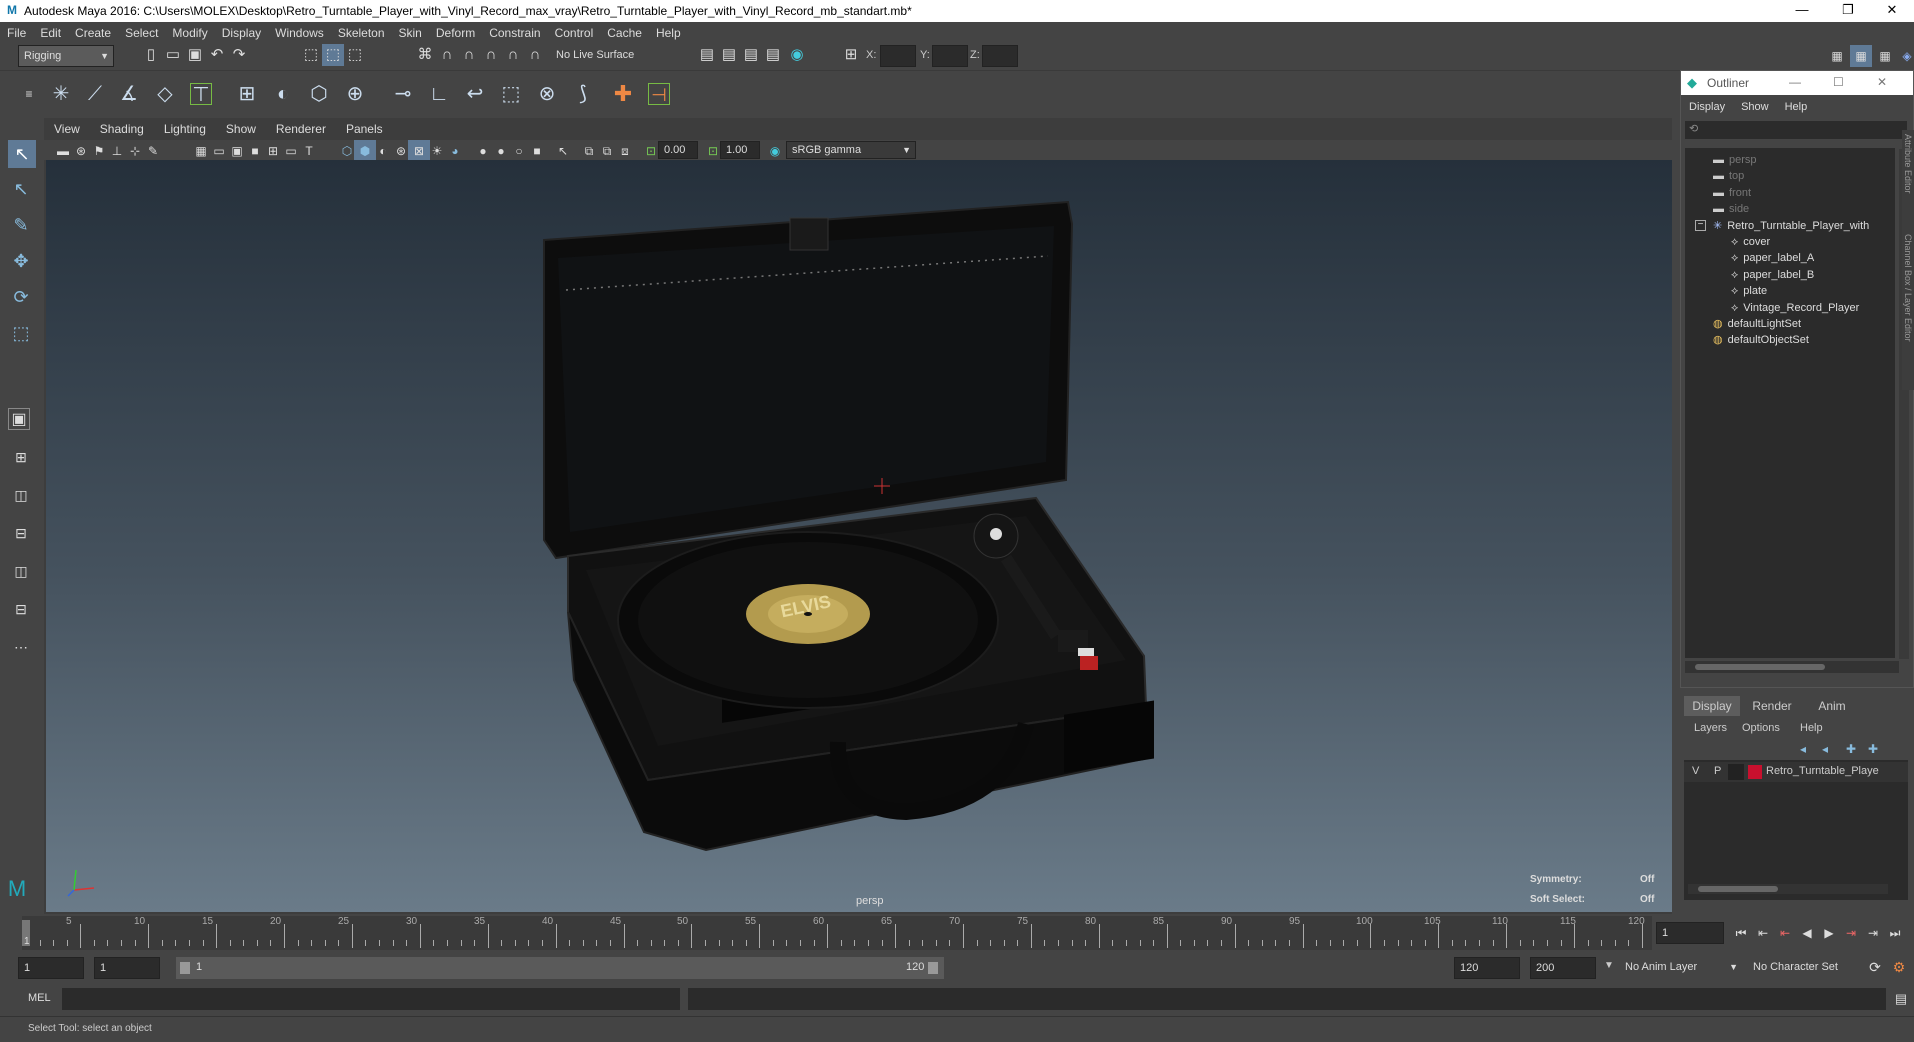 The height and width of the screenshot is (1042, 1914). Describe the element at coordinates (1792, 667) in the screenshot. I see `outliner-hscrollbar` at that location.